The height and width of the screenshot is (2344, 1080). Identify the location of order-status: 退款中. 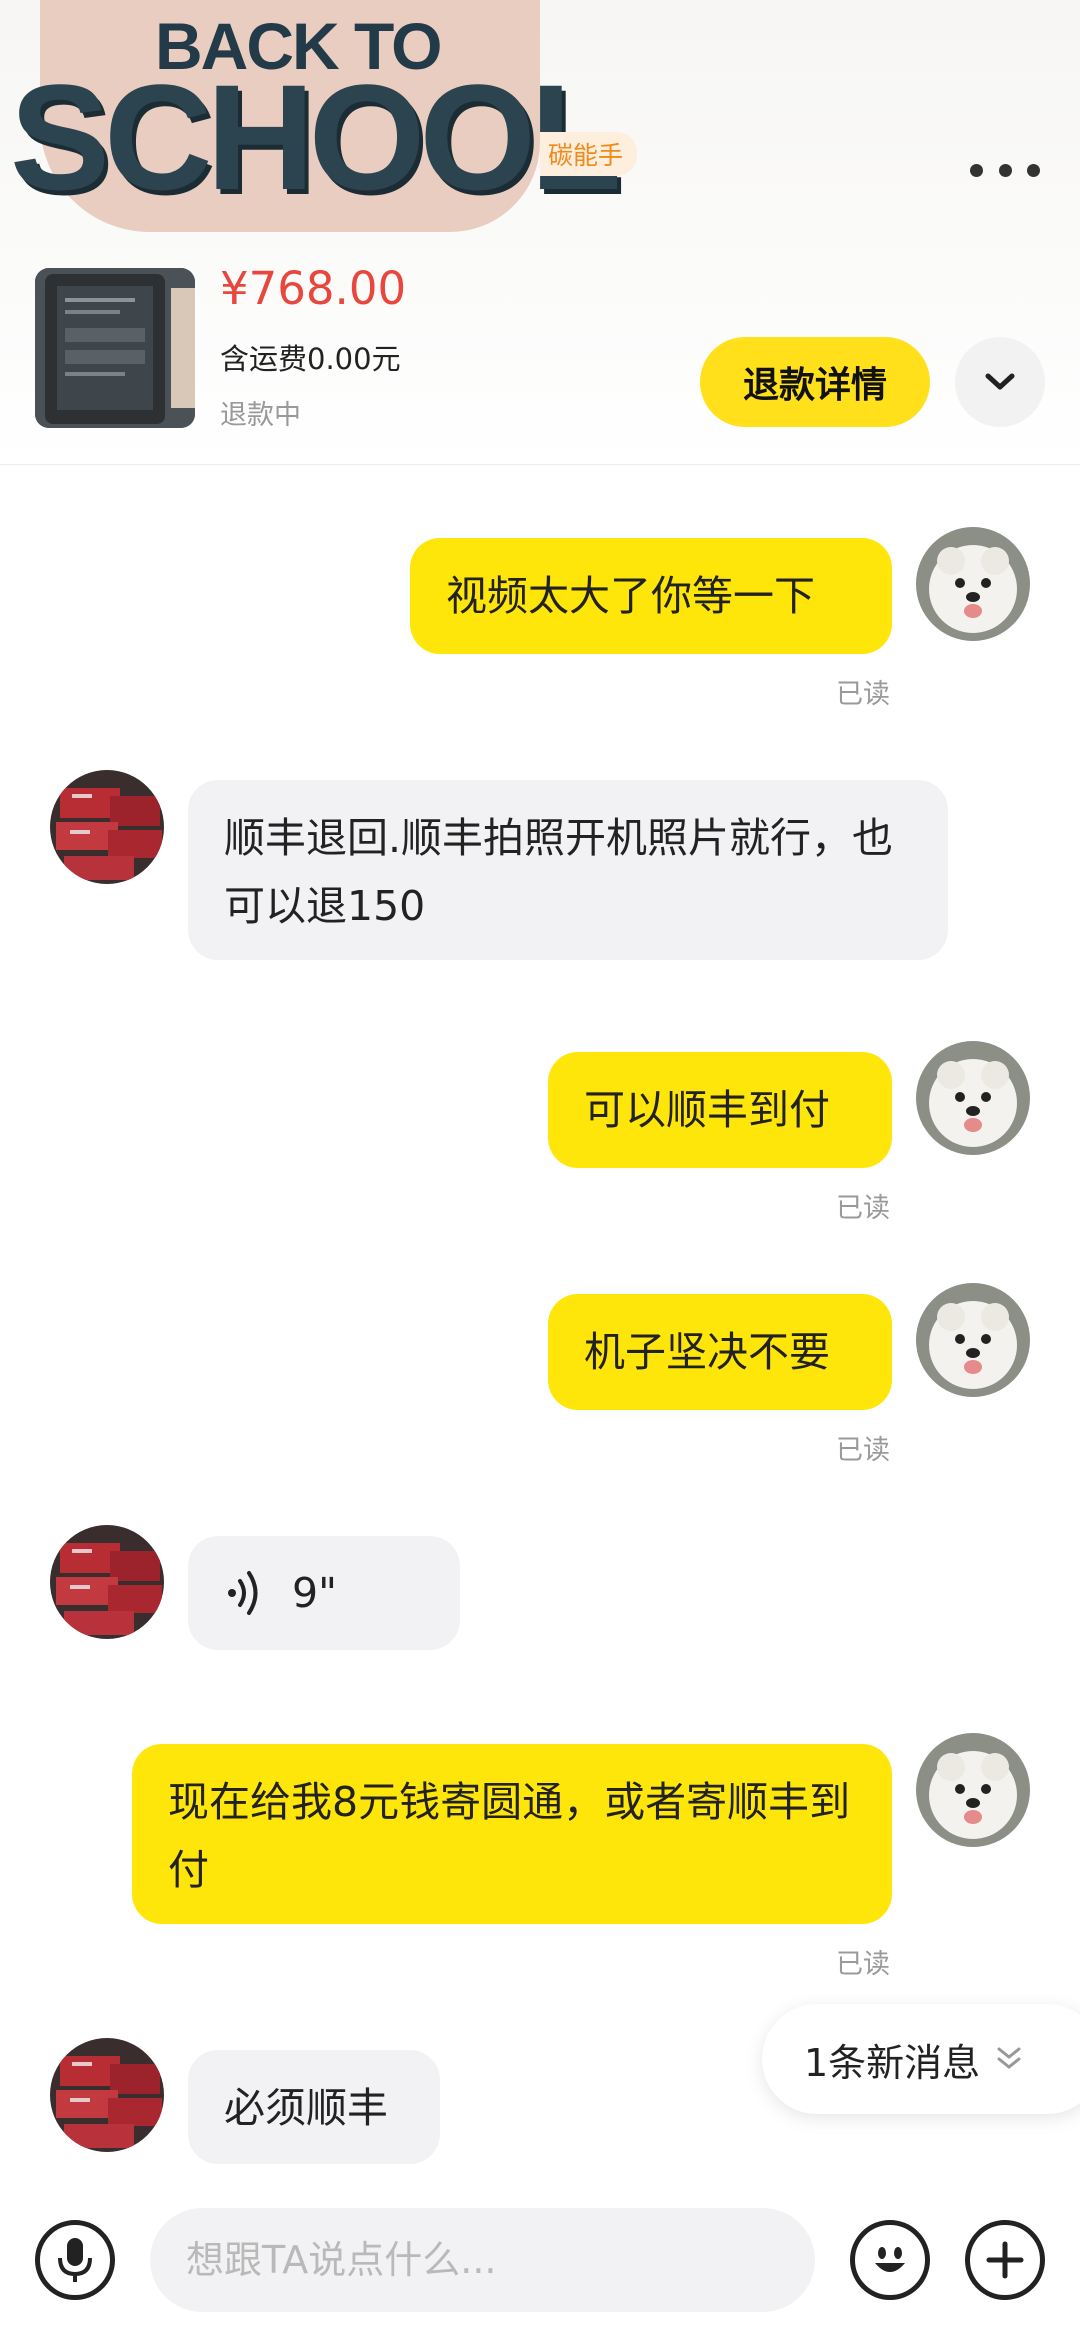
(260, 415).